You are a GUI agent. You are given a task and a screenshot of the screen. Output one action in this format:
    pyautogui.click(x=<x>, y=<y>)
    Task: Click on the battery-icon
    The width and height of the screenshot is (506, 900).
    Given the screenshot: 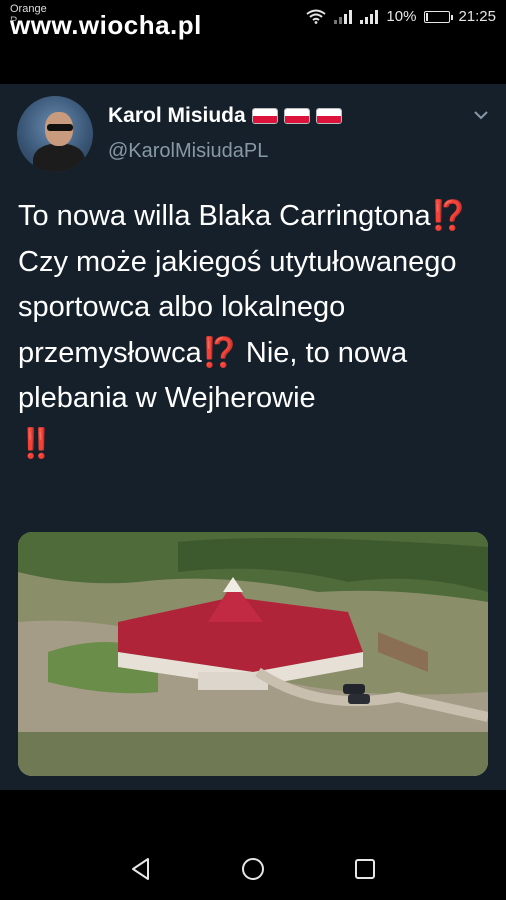 What is the action you would take?
    pyautogui.click(x=439, y=16)
    